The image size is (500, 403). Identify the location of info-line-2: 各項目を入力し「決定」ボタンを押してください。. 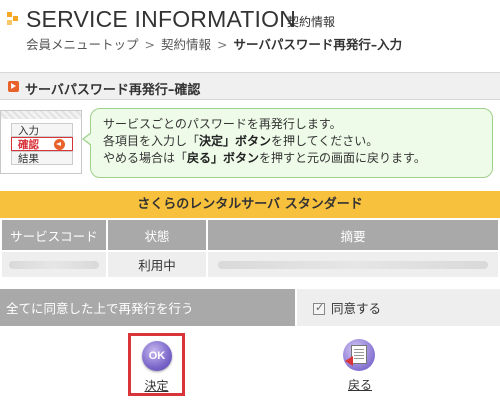
(291, 141).